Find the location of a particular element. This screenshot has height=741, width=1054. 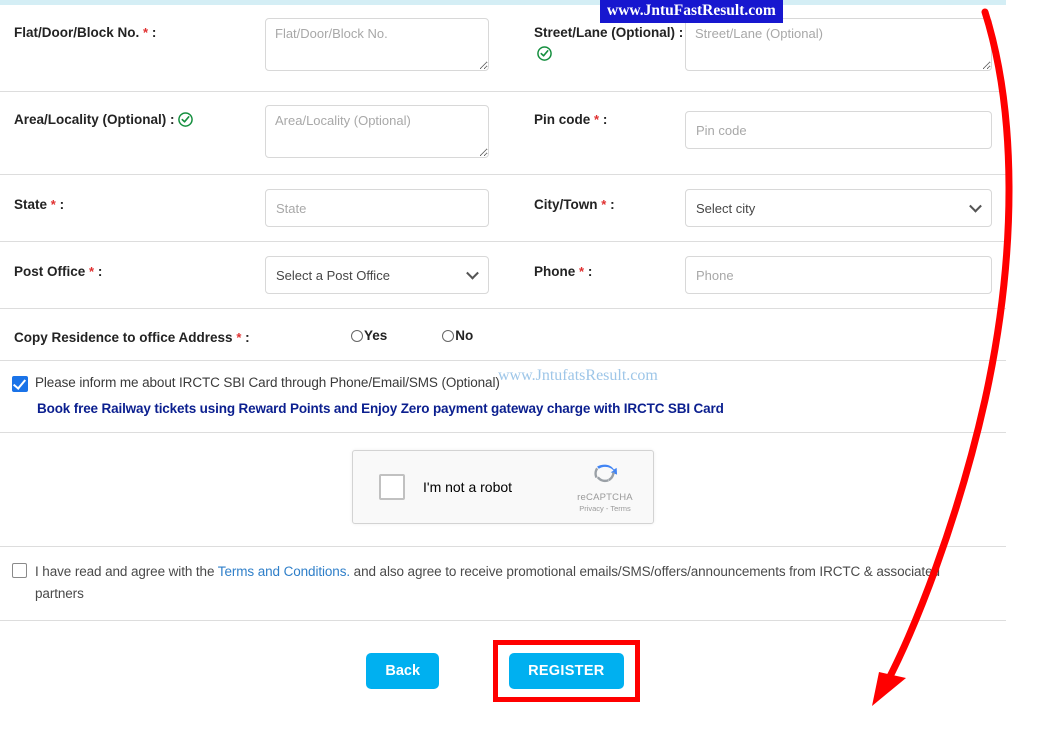

post-office-select: Select a Post Office is located at coordinates (377, 275).